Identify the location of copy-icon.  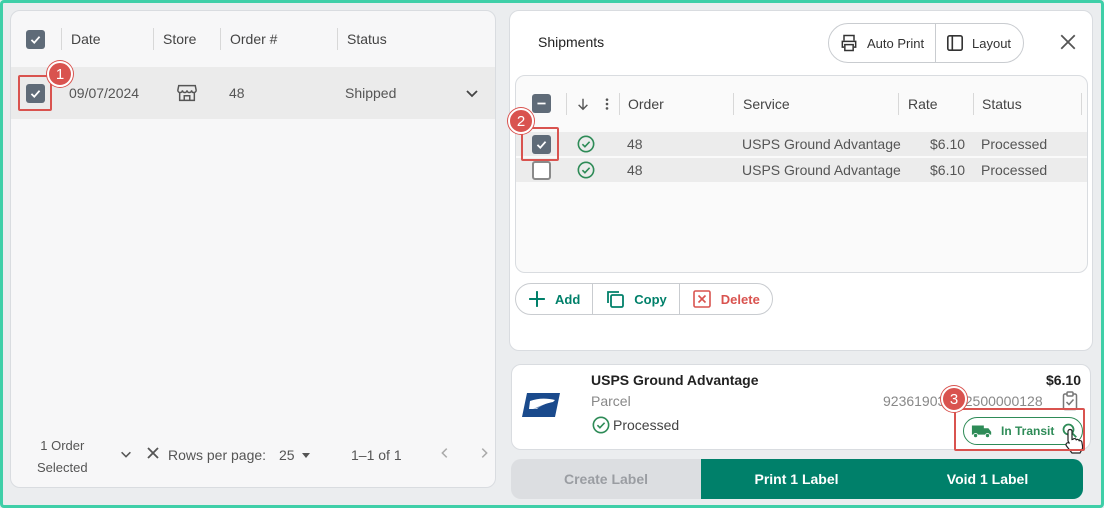
(616, 299).